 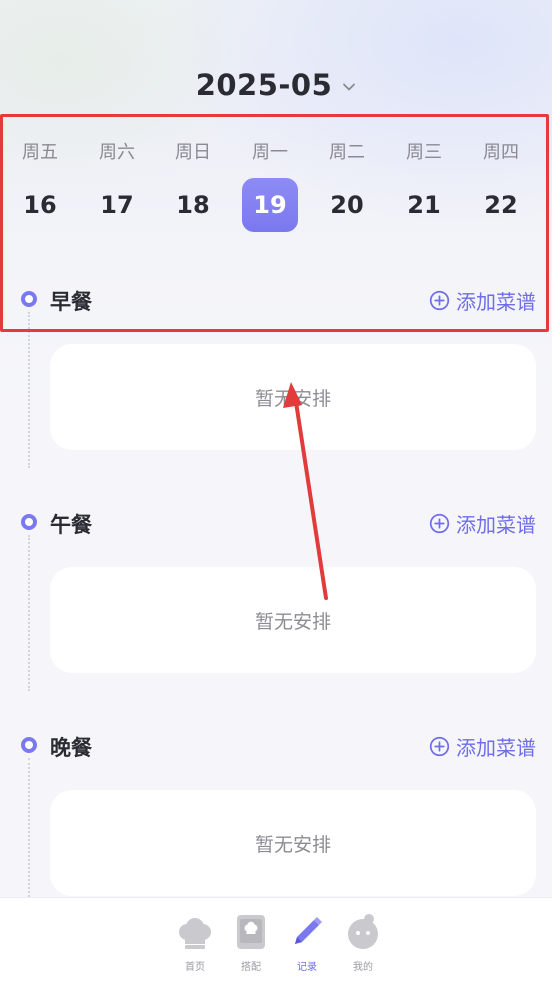 I want to click on date-box: 17, so click(x=117, y=205).